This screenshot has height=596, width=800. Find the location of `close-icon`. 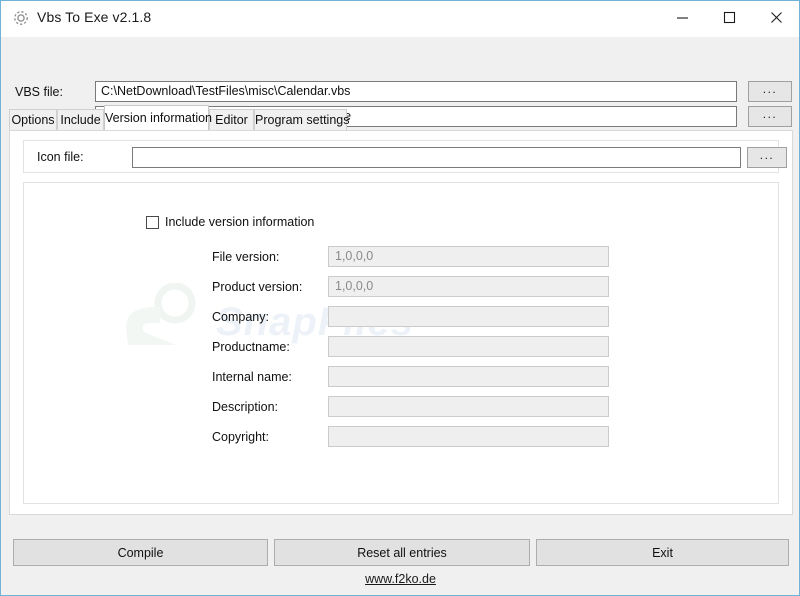

close-icon is located at coordinates (776, 17).